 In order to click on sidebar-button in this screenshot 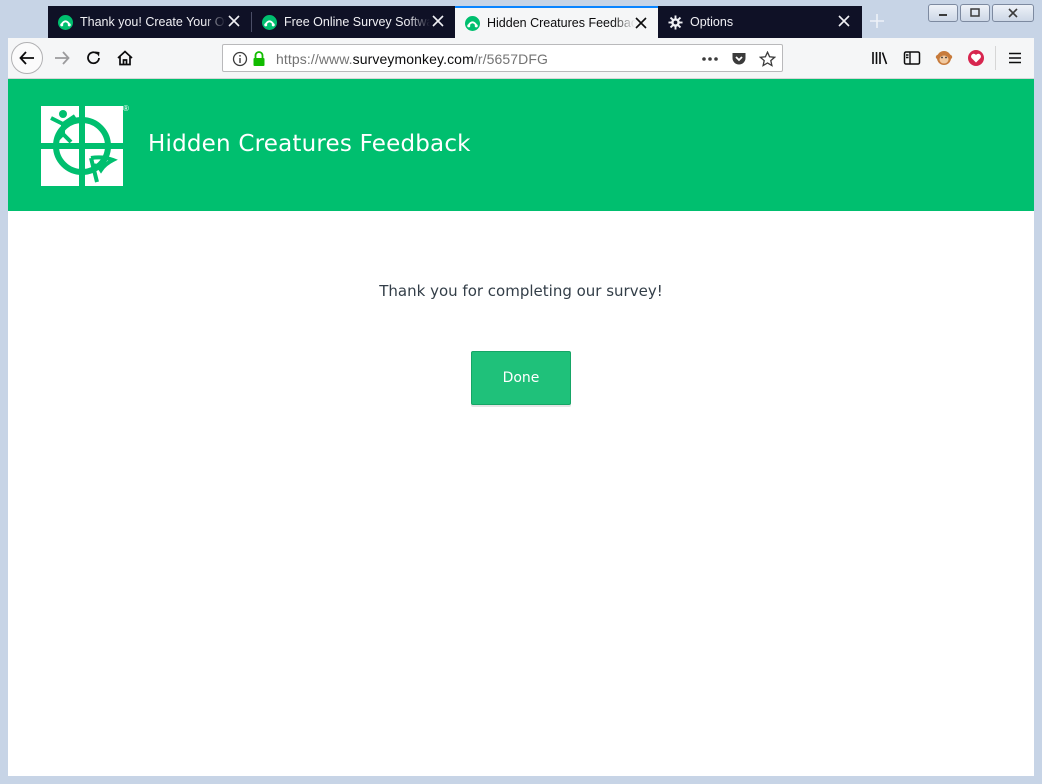, I will do `click(912, 58)`.